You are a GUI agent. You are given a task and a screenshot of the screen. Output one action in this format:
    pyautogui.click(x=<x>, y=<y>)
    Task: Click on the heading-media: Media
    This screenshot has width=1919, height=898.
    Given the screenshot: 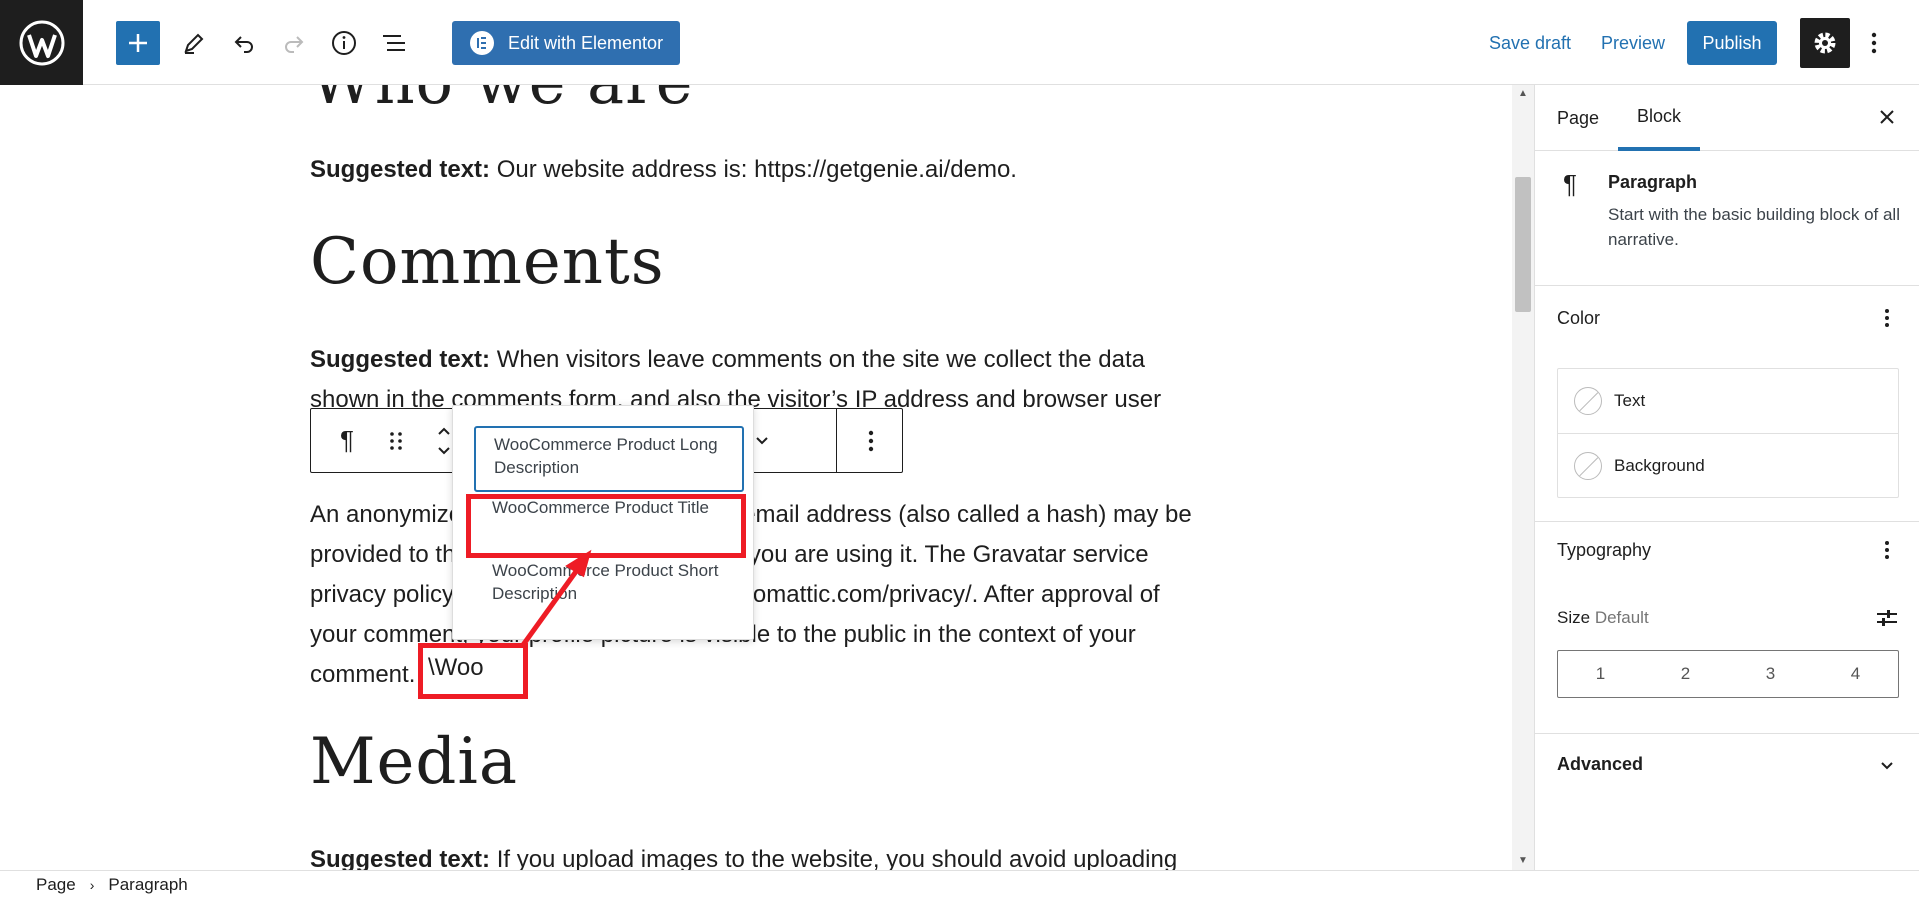 What is the action you would take?
    pyautogui.click(x=414, y=762)
    